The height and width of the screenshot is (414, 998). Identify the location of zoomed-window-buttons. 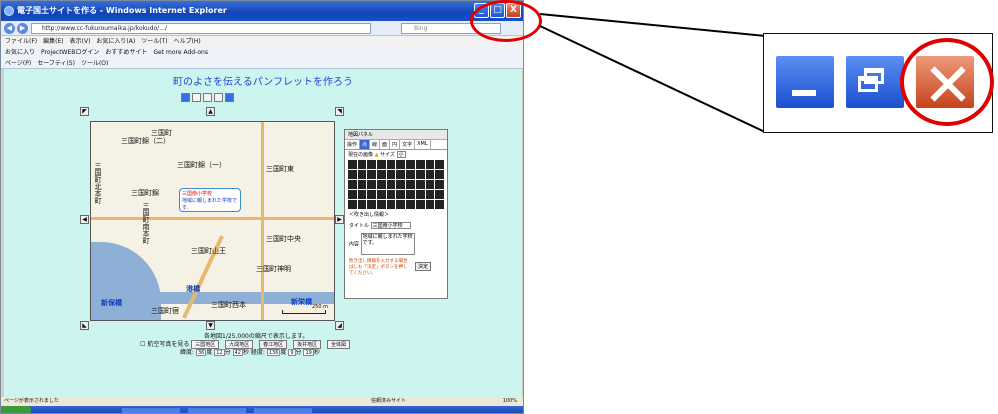
(878, 83).